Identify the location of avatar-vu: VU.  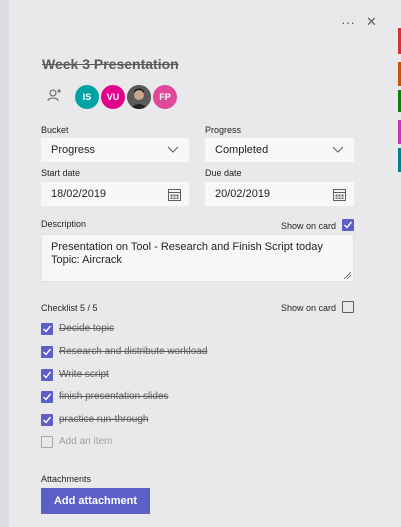
(113, 97).